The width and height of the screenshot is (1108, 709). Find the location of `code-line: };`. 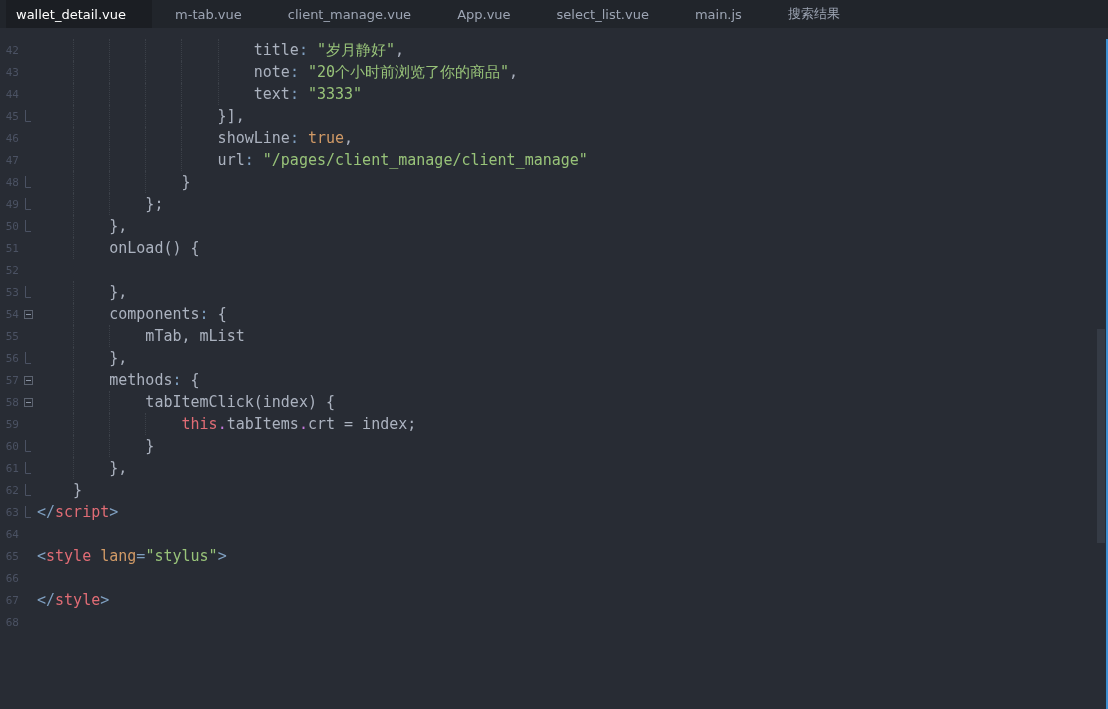

code-line: }; is located at coordinates (154, 204).